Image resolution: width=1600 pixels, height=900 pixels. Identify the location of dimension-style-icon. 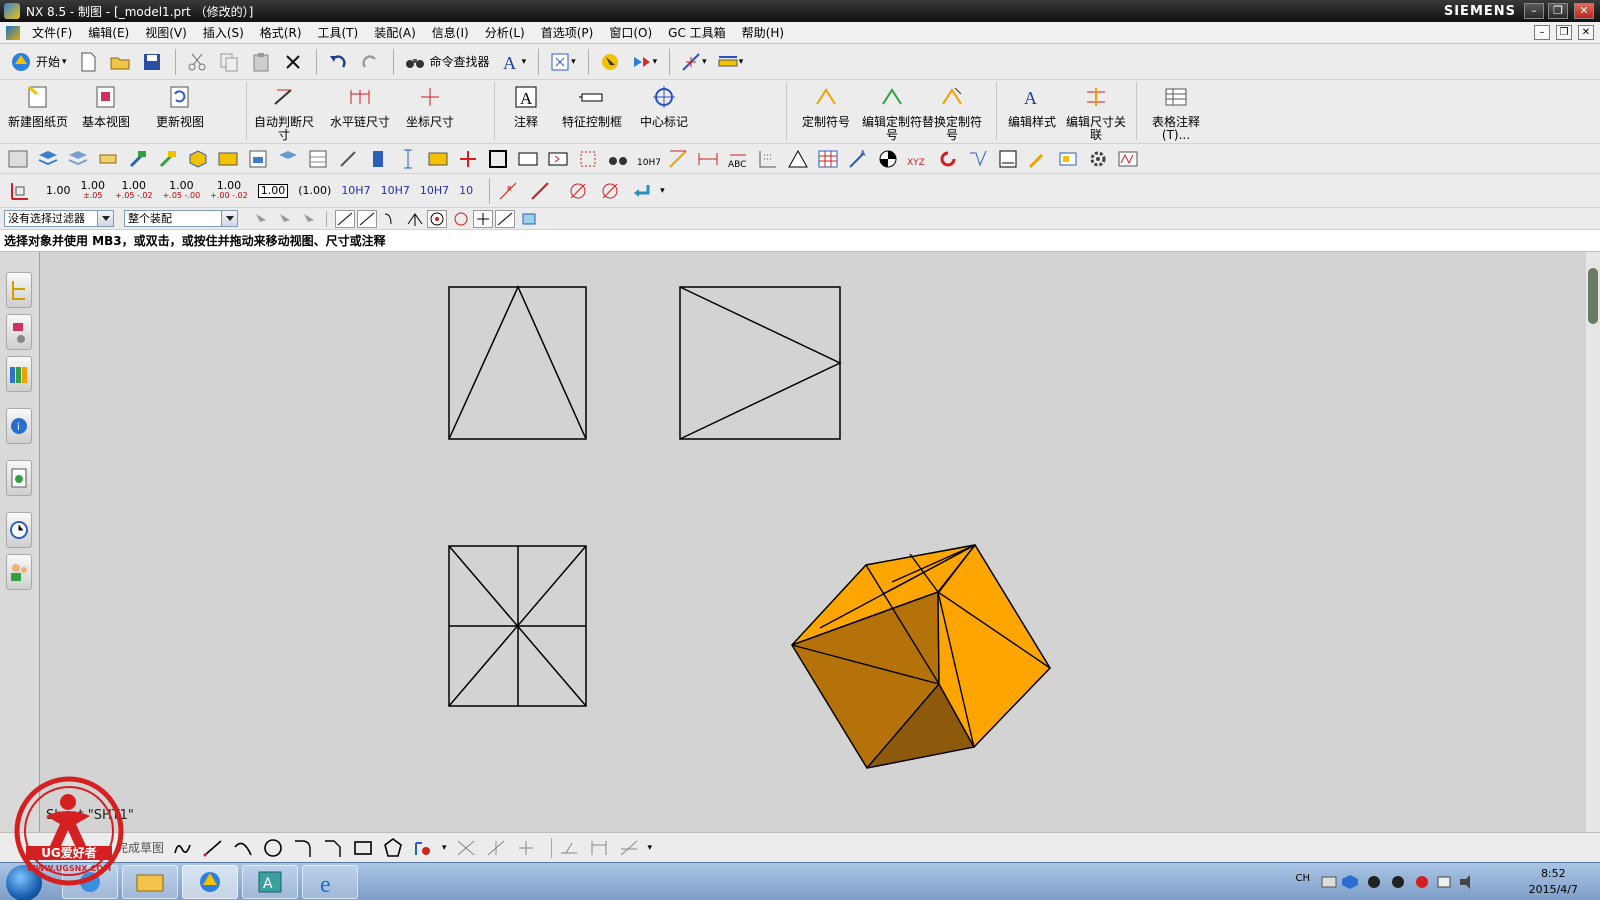
(20, 191).